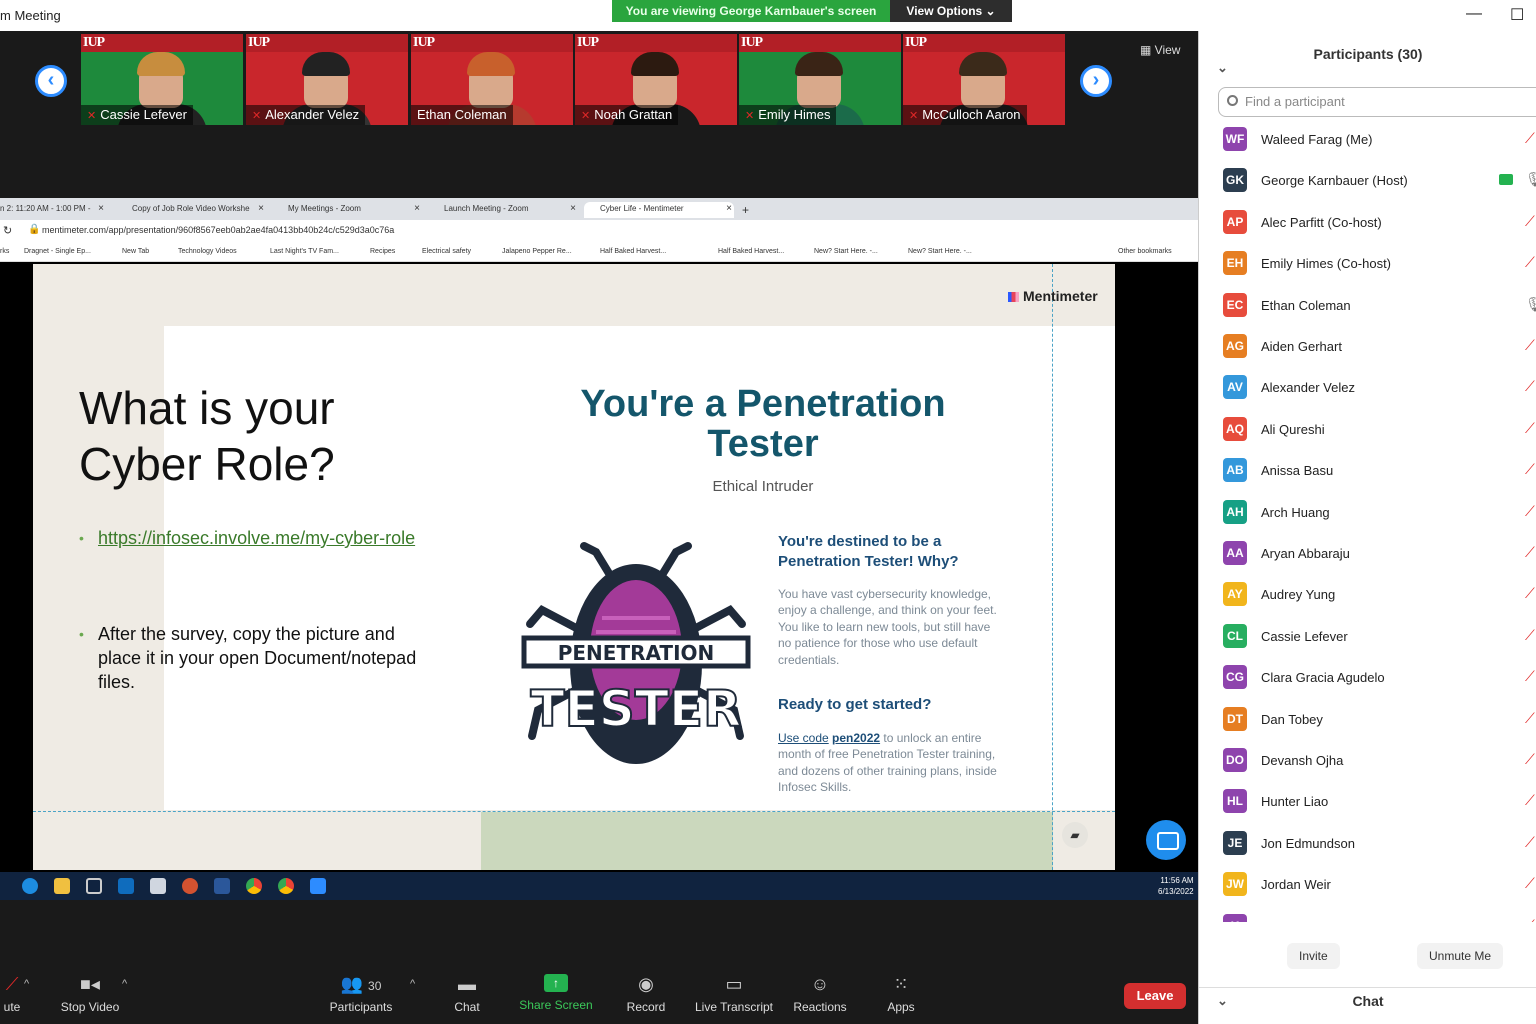 This screenshot has height=1024, width=1536. What do you see at coordinates (820, 79) in the screenshot?
I see `video-tile: IUP ✕ Emily Himes` at bounding box center [820, 79].